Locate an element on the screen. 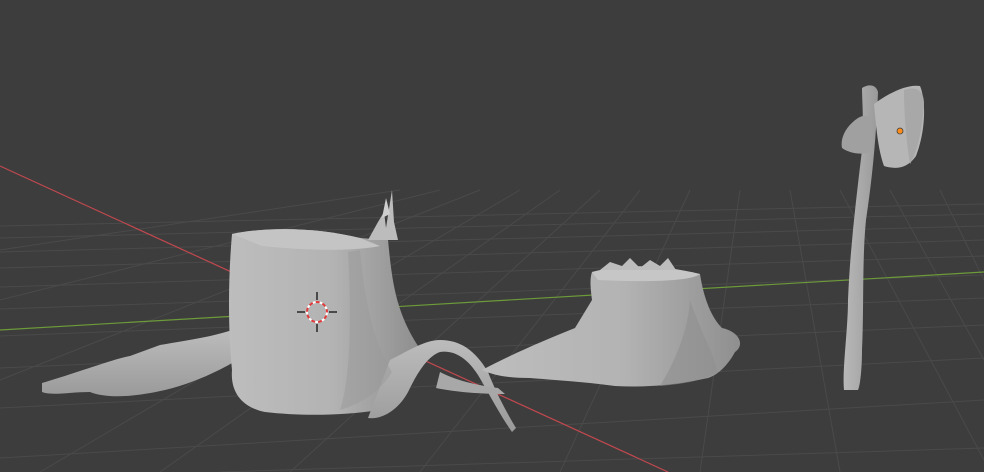  tree-stump-small is located at coordinates (611, 322).